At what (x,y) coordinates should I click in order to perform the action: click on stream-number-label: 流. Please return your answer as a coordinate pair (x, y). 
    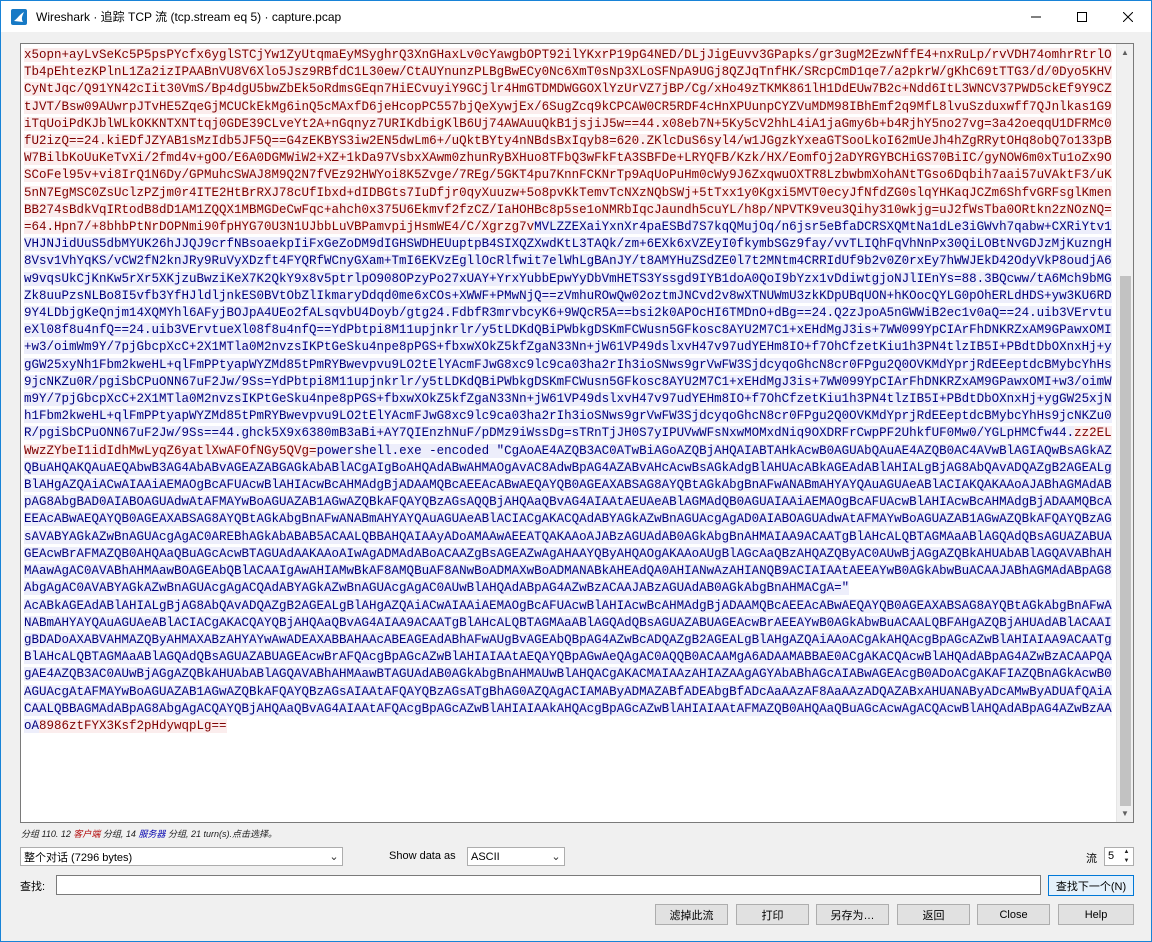
    Looking at the image, I should click on (1091, 859).